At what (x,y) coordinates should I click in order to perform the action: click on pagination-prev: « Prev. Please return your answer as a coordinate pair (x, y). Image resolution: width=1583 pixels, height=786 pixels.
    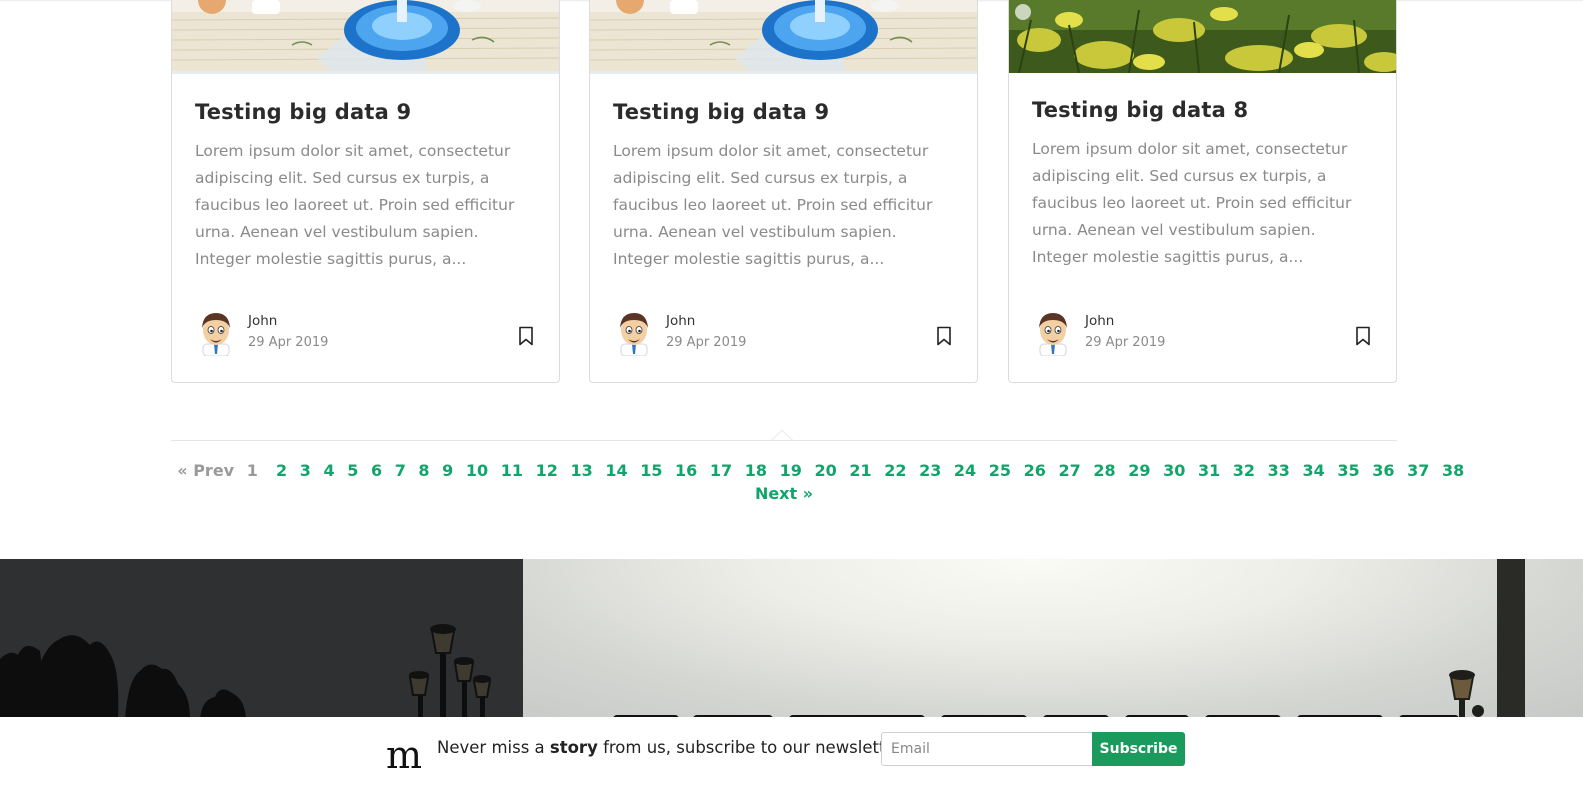
    Looking at the image, I should click on (206, 470).